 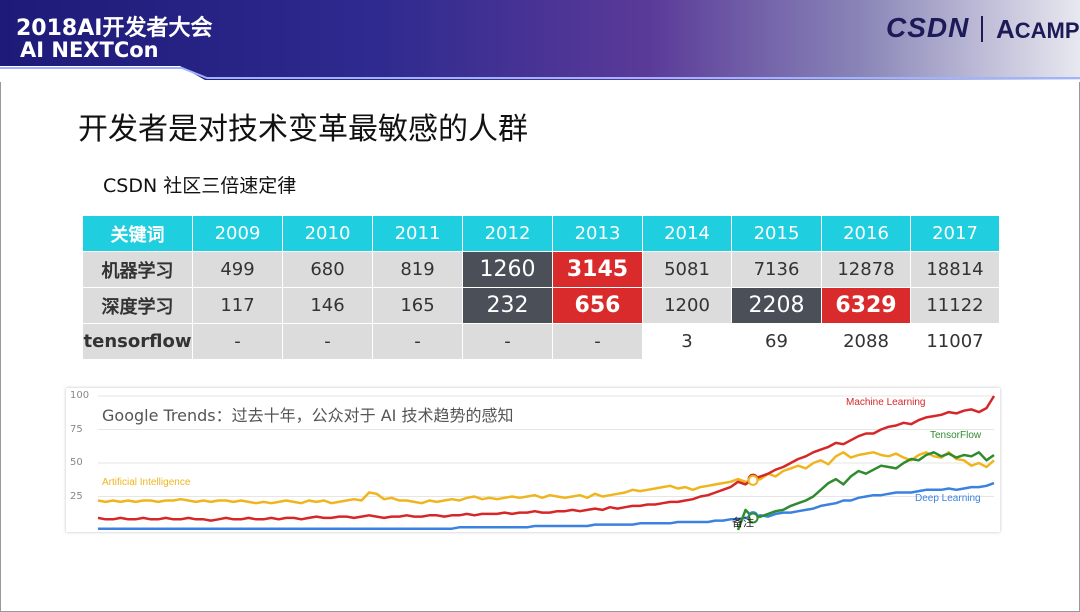 What do you see at coordinates (76, 462) in the screenshot?
I see `y-tick-label: 50` at bounding box center [76, 462].